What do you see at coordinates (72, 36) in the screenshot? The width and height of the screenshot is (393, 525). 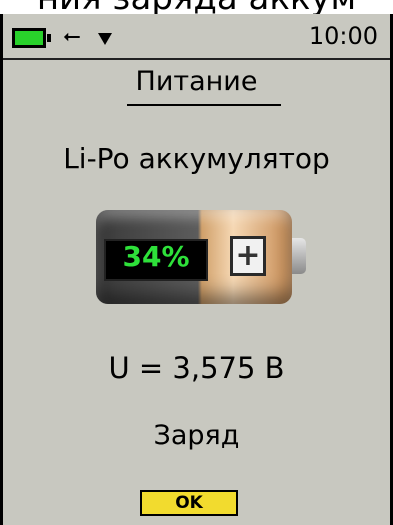 I see `usb-icon: ⭠` at bounding box center [72, 36].